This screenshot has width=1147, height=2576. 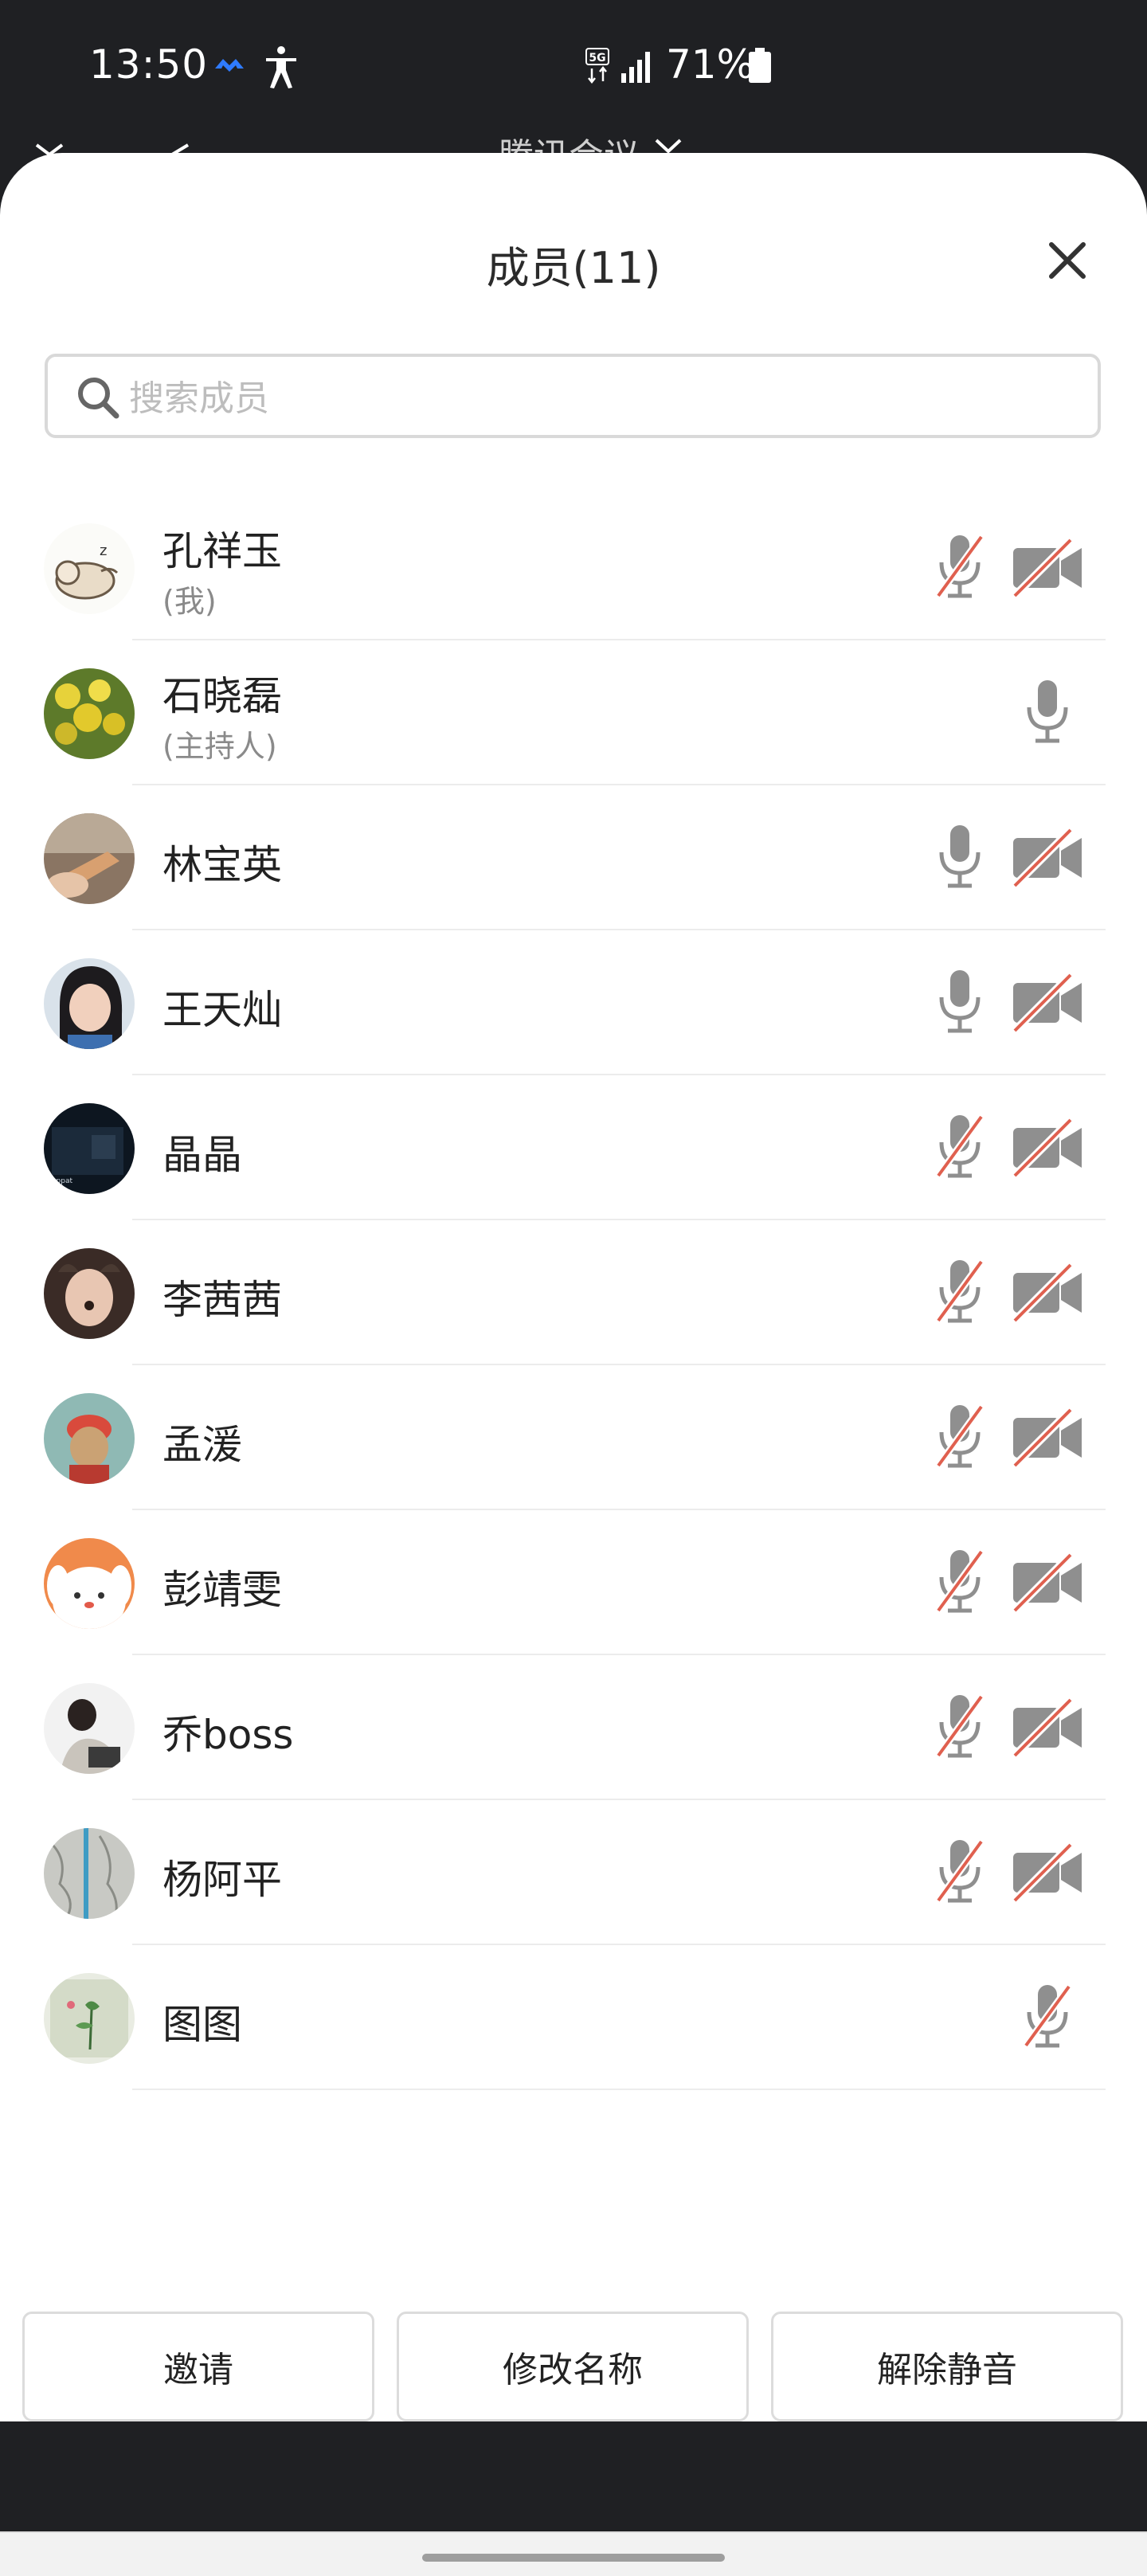 I want to click on member-name: 杨阿平, so click(x=222, y=1880).